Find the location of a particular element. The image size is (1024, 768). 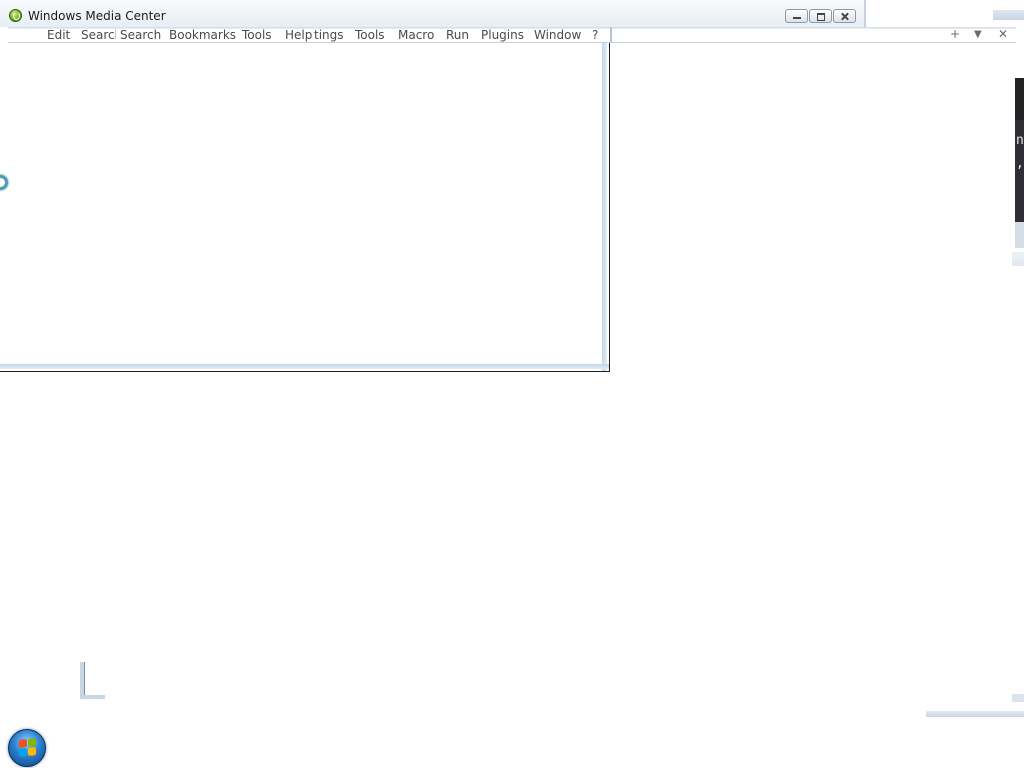

caption-buttons is located at coordinates (820, 16).